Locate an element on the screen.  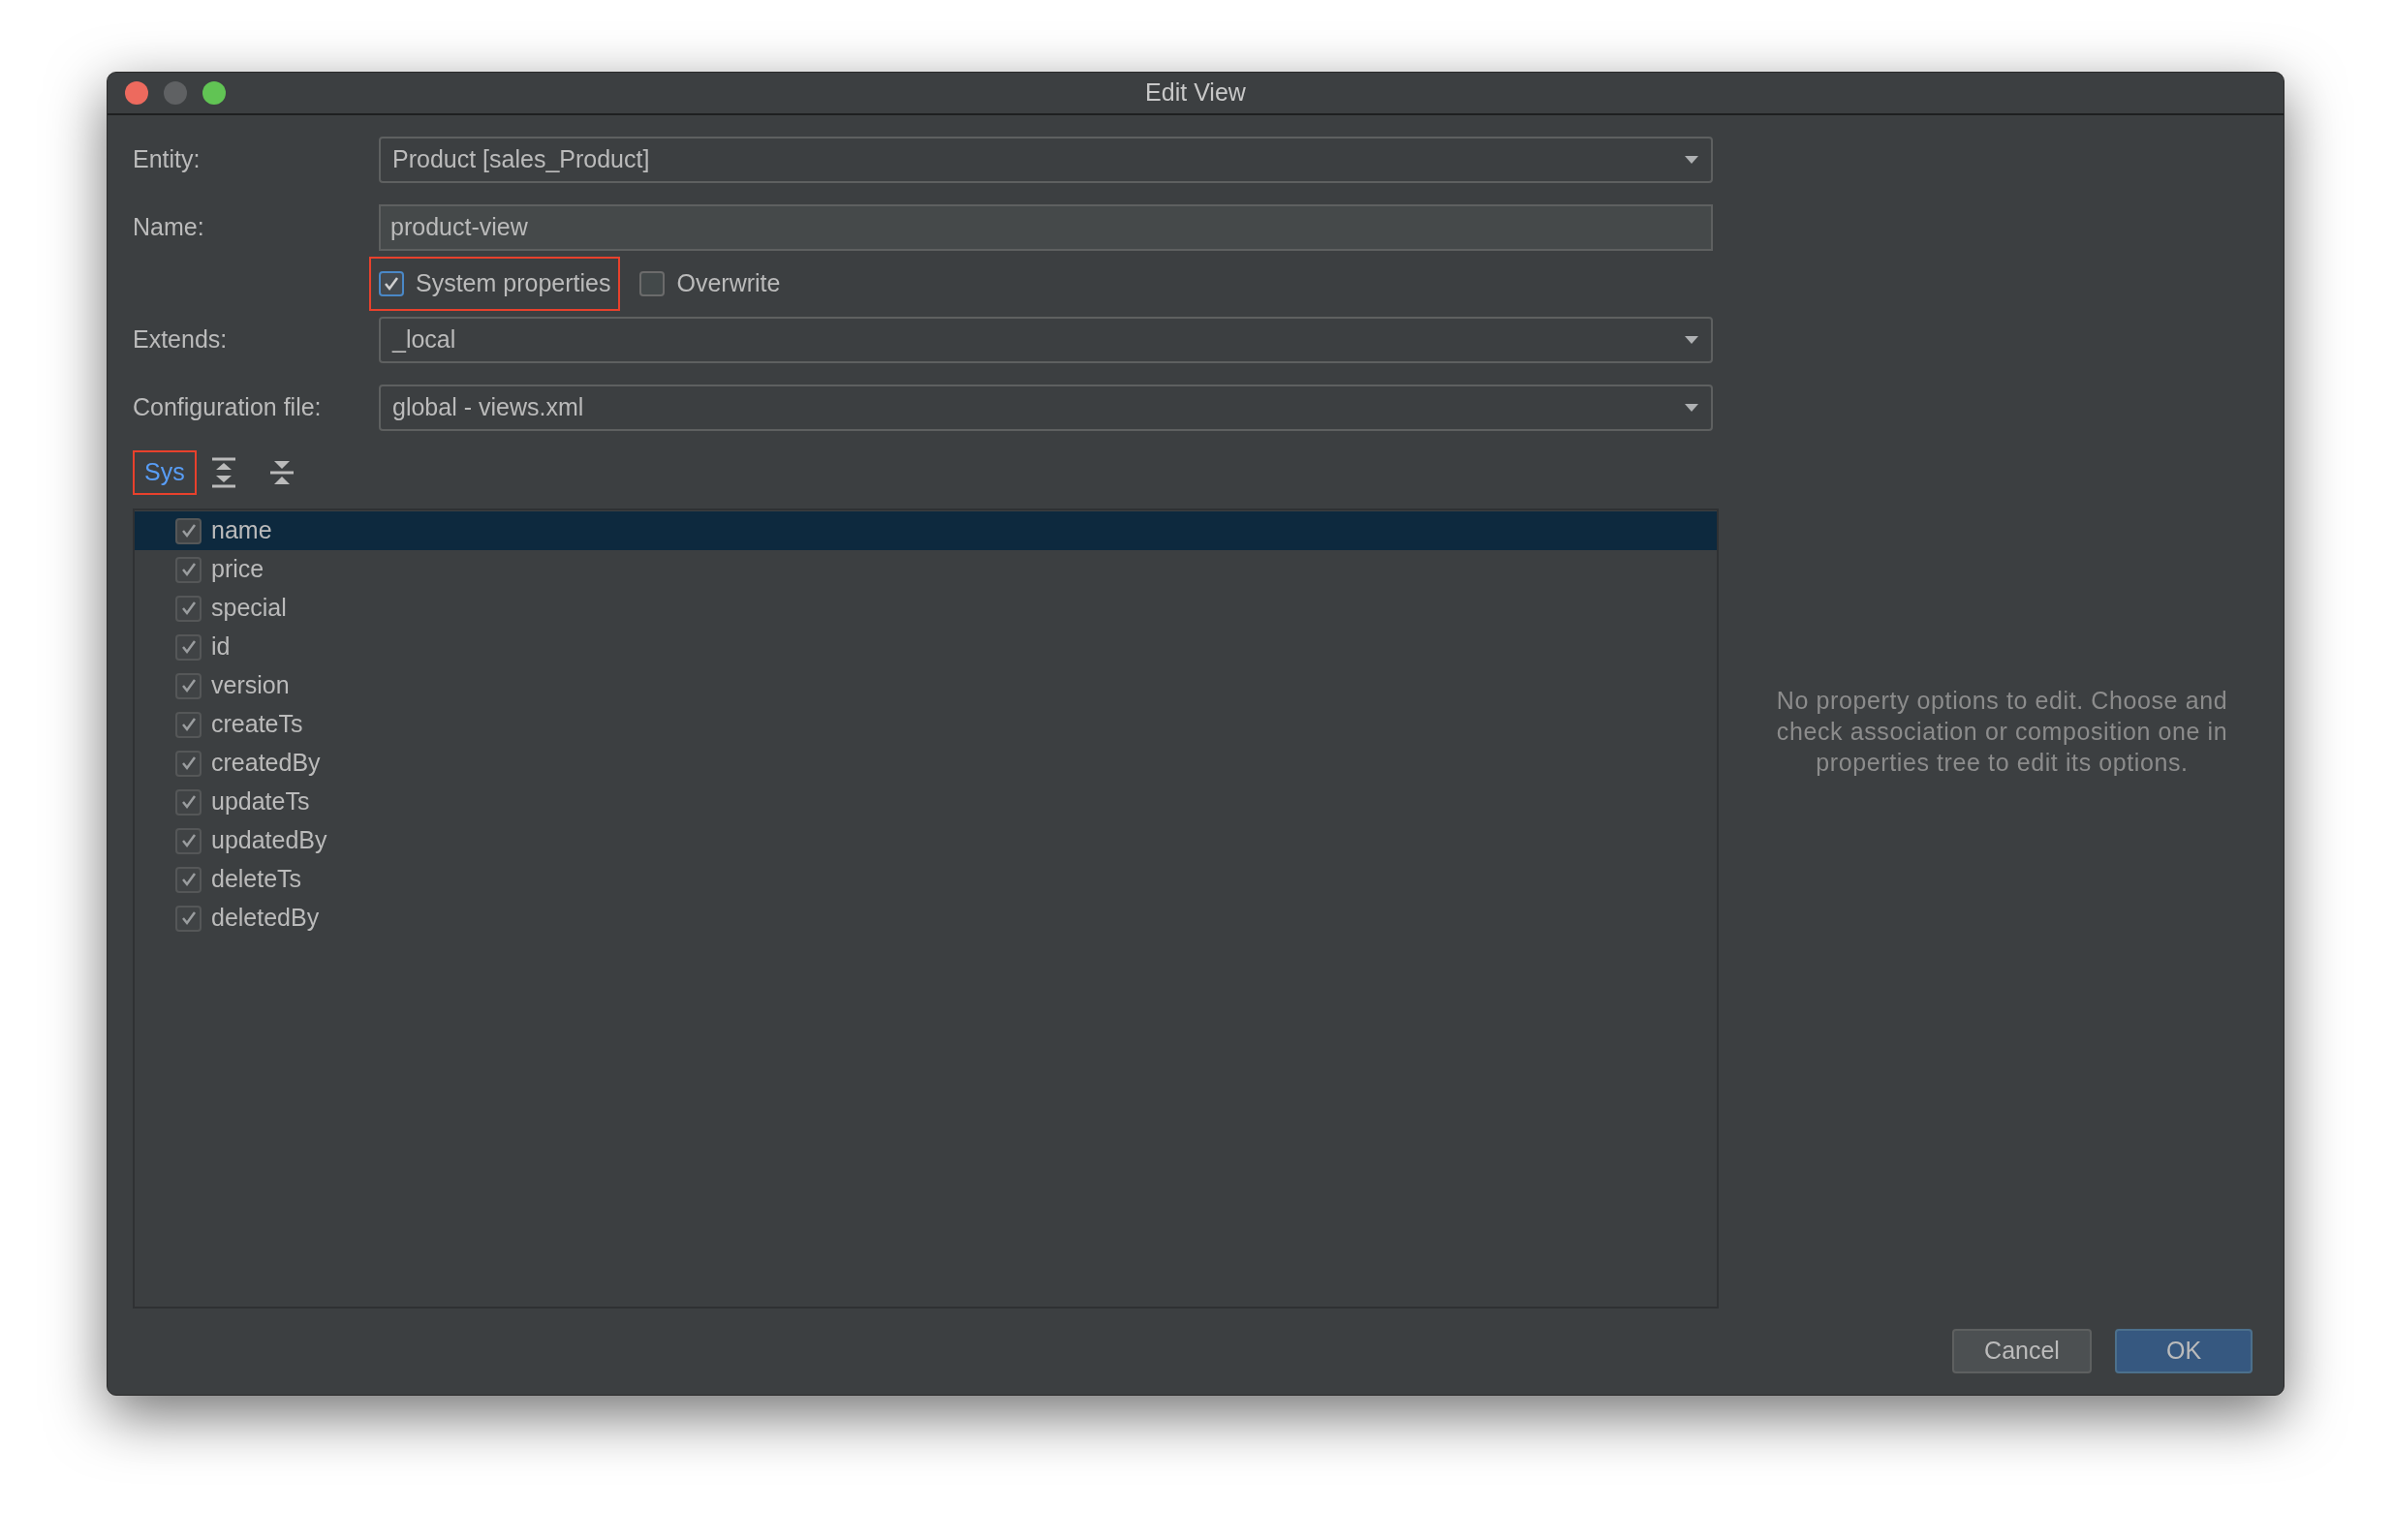
ok-button: OK is located at coordinates (2184, 1351).